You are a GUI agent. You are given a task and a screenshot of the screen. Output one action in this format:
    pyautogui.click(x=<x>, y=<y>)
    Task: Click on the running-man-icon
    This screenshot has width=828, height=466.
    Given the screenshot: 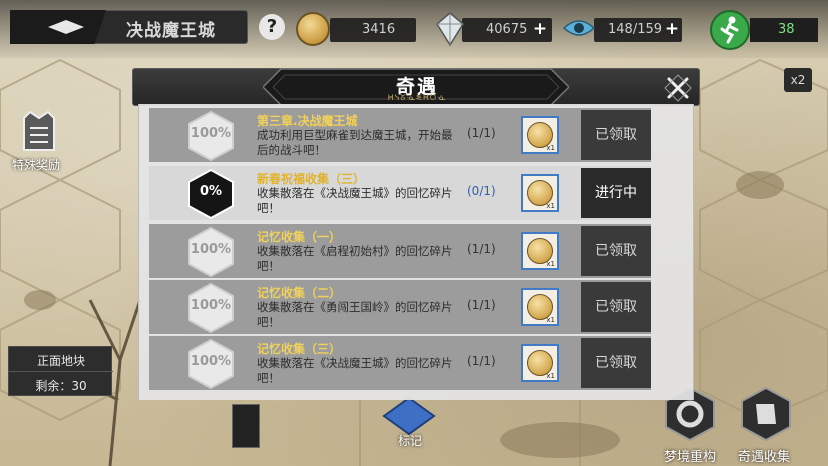 What is the action you would take?
    pyautogui.click(x=730, y=30)
    